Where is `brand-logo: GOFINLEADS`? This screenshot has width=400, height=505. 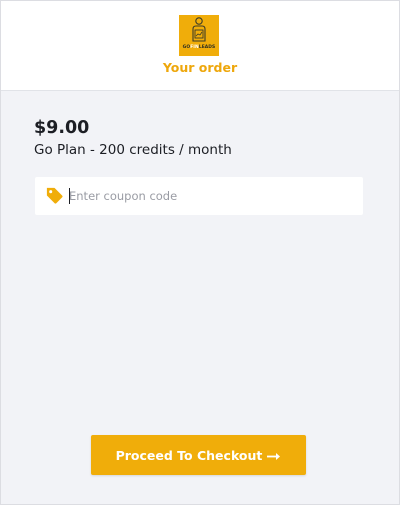
brand-logo: GOFINLEADS is located at coordinates (199, 35).